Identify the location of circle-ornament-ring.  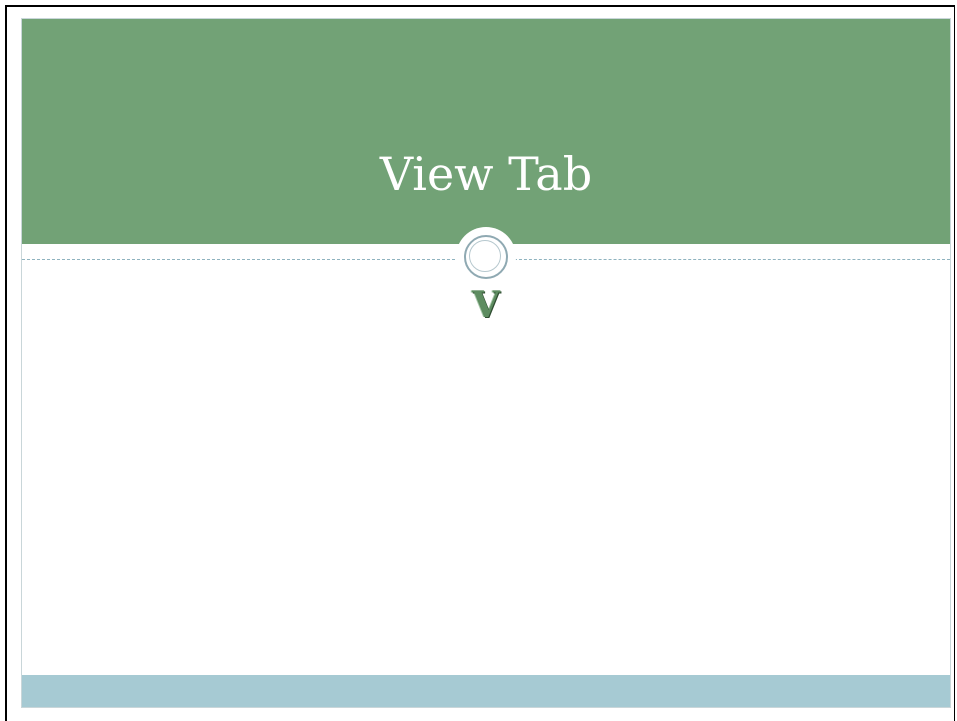
(486, 257).